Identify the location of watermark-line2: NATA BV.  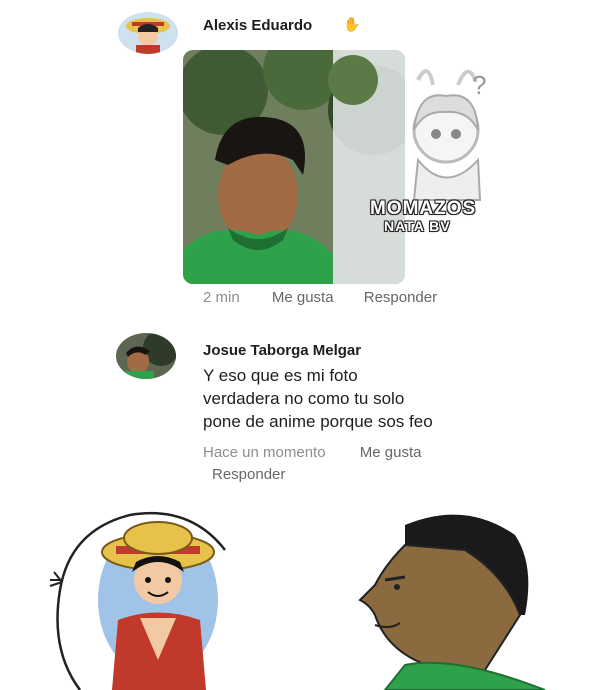
(417, 226).